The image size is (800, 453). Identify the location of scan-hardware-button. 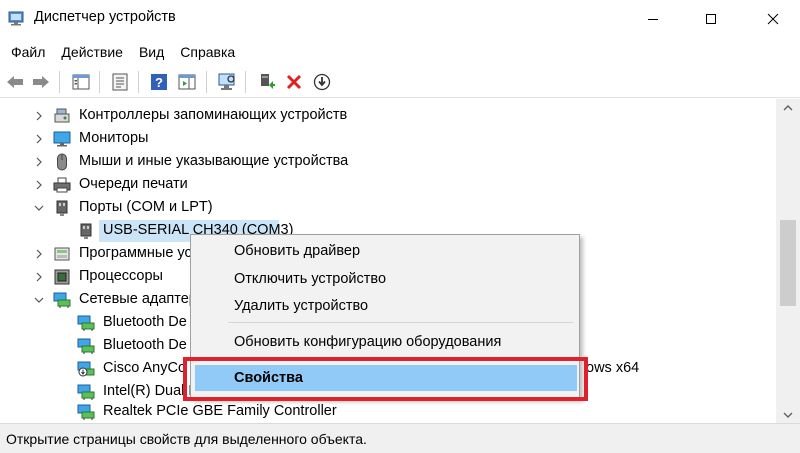
(227, 82).